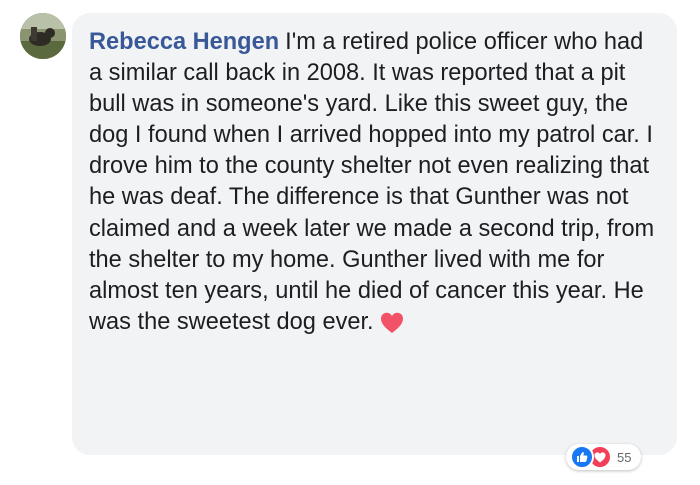  I want to click on like-icon, so click(582, 457).